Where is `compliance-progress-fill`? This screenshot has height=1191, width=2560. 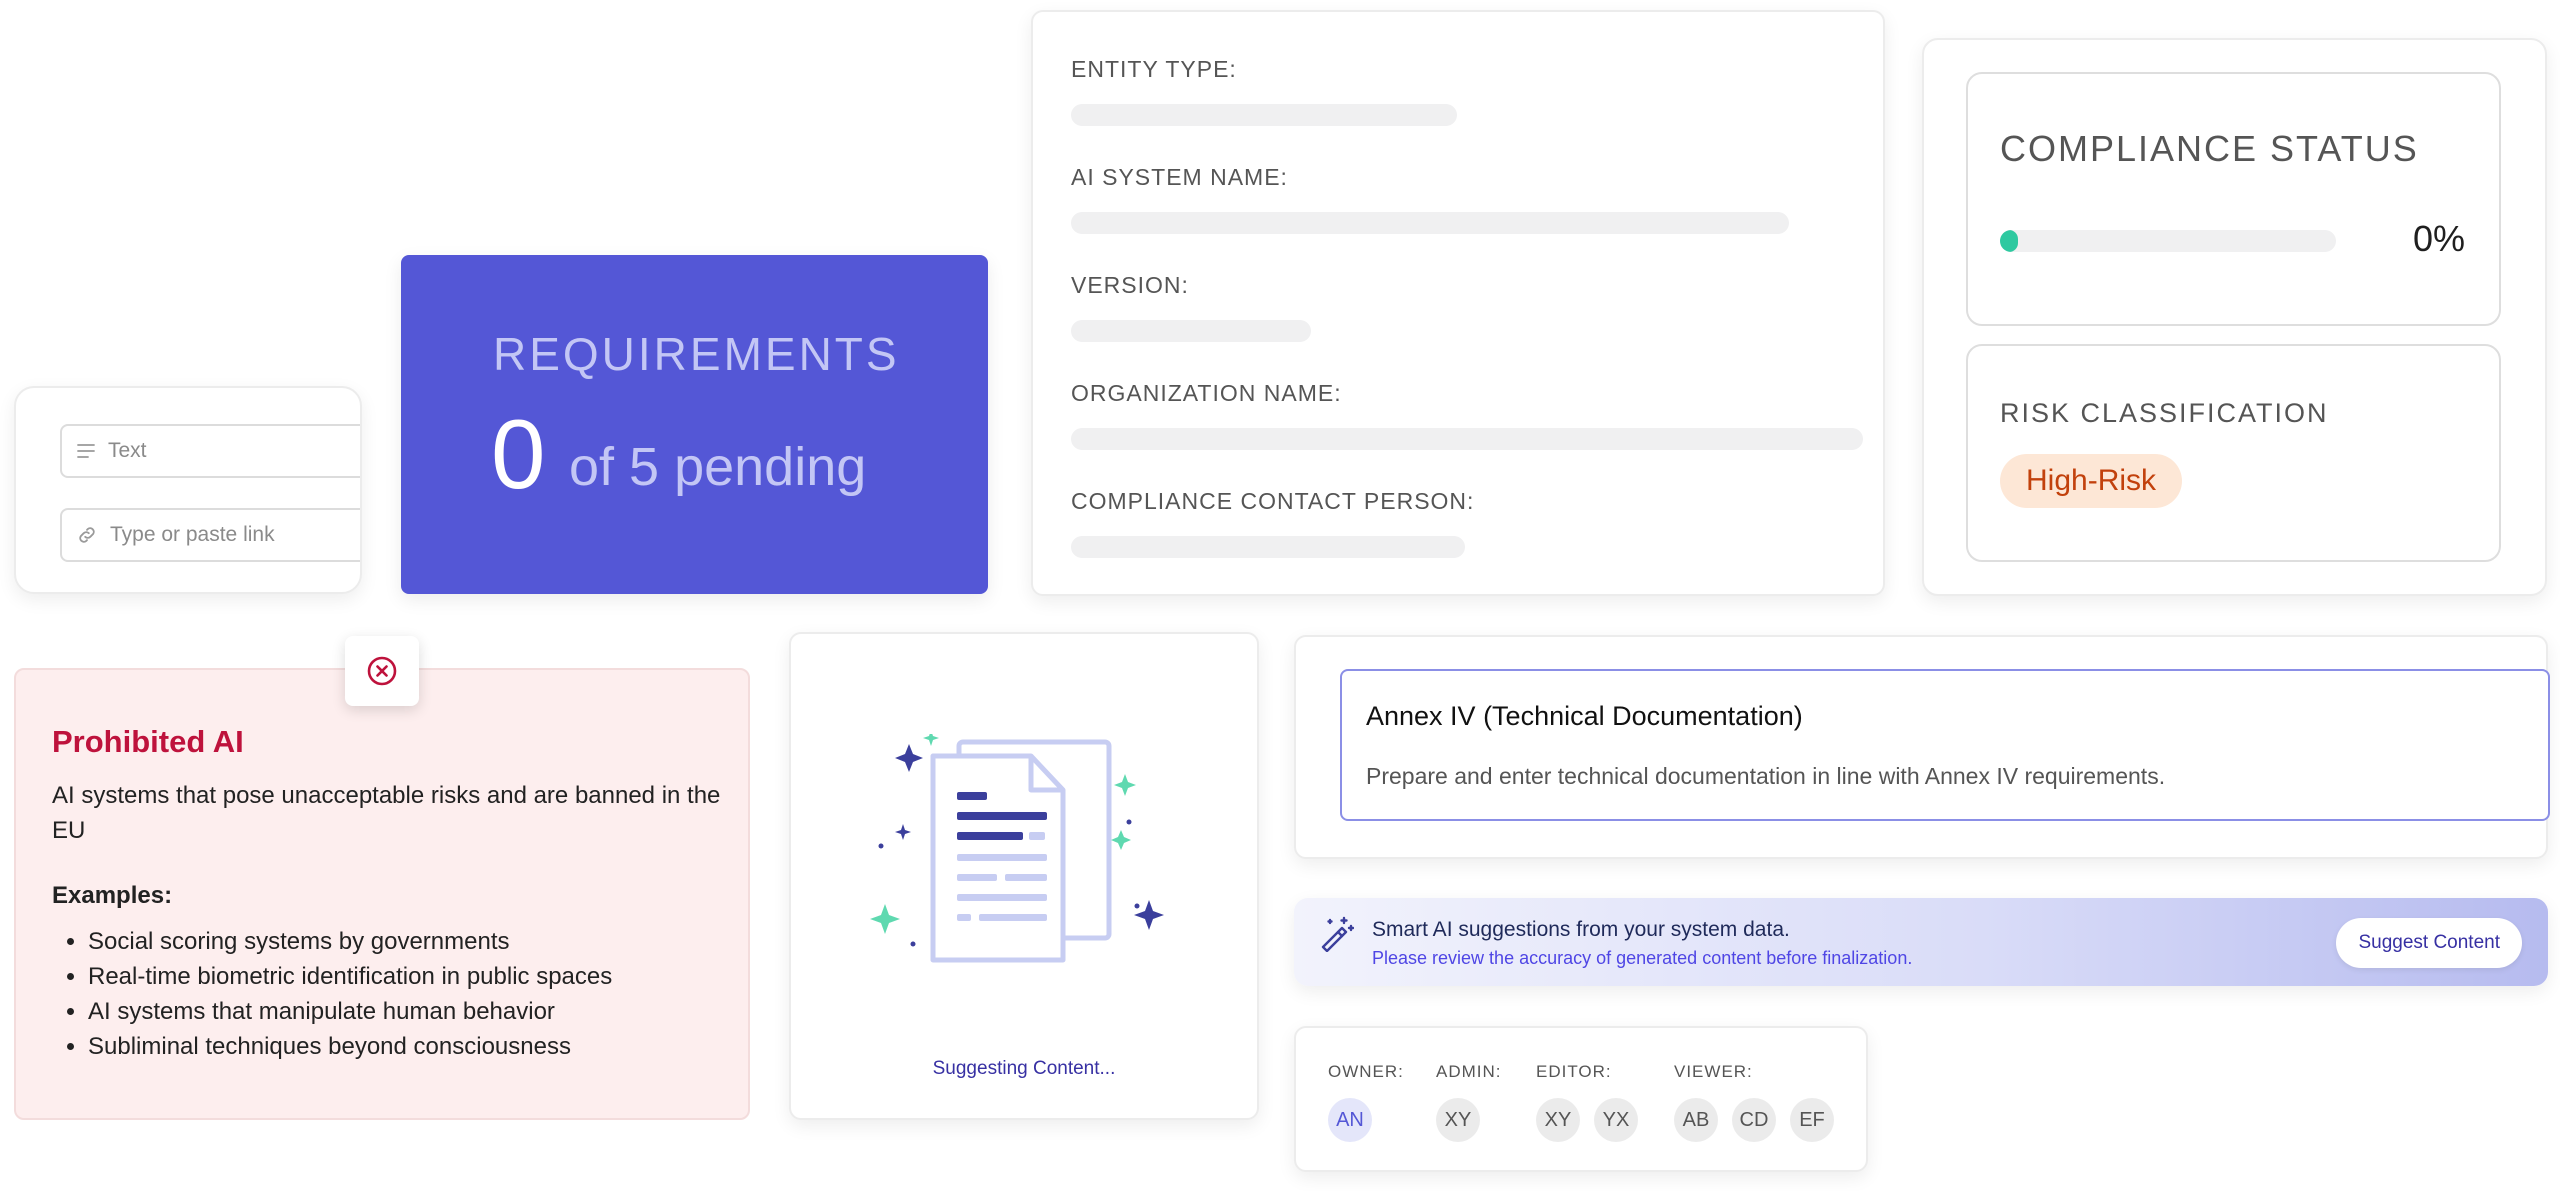
compliance-progress-fill is located at coordinates (2009, 241).